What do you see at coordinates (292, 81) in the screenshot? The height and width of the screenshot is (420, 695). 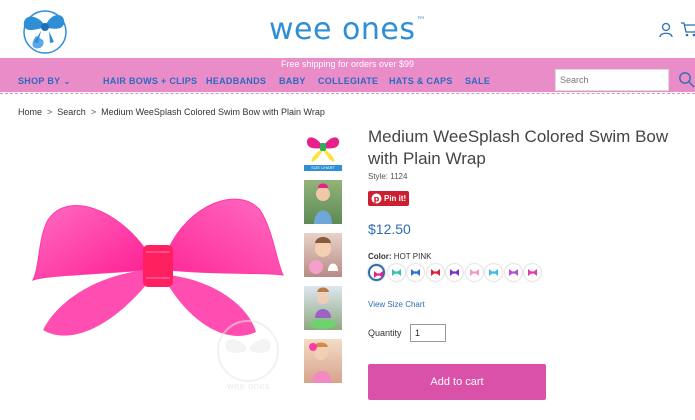 I see `nav-baby: BABY` at bounding box center [292, 81].